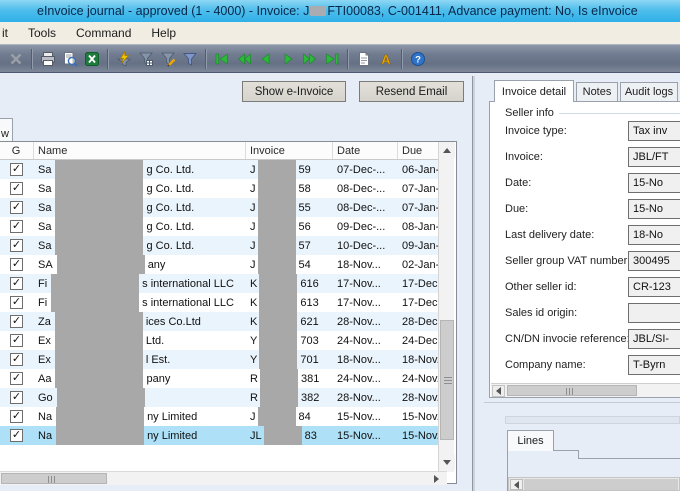  I want to click on help-icon: ?, so click(418, 59).